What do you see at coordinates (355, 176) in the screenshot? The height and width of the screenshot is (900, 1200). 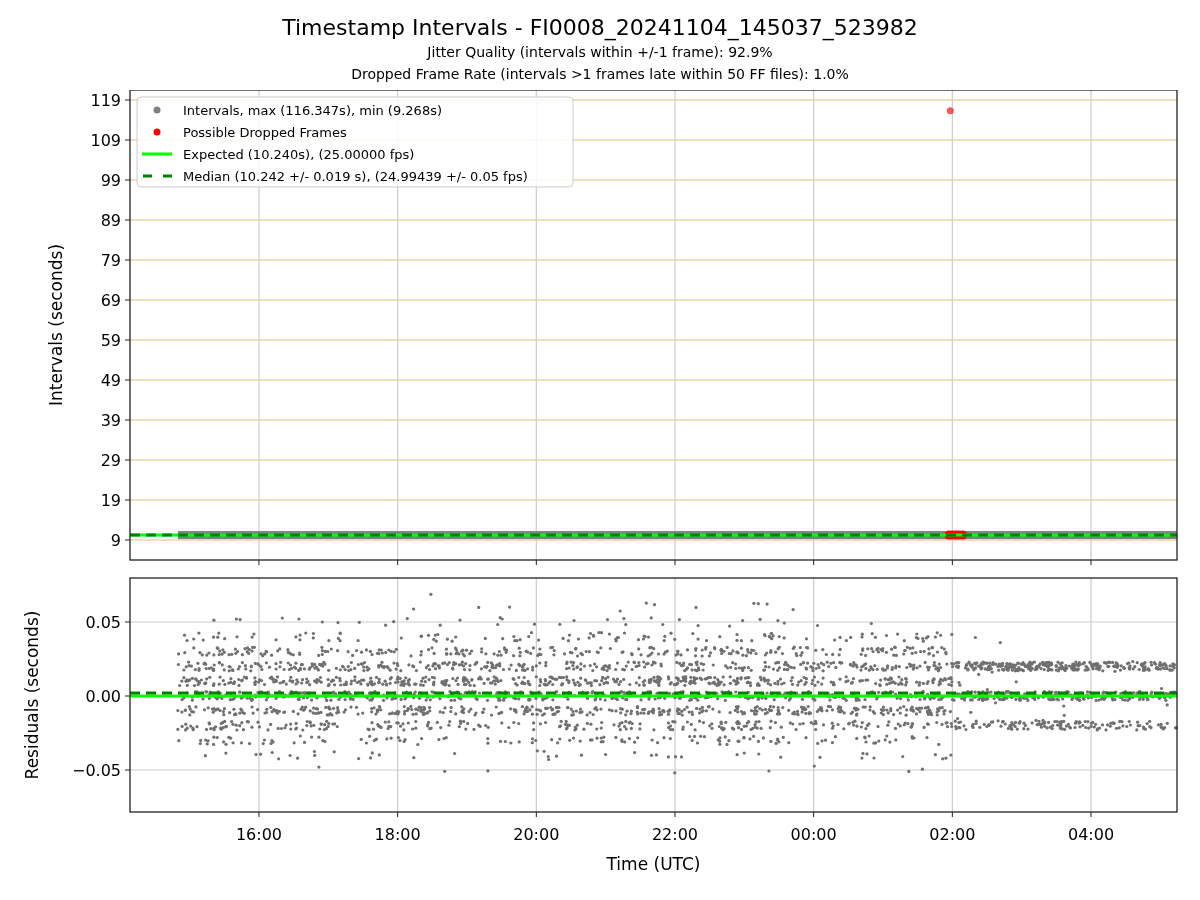 I see `legend-label: Median (10.242 +/- 0.019 s), (24.99439 +/- 0.05 fps)` at bounding box center [355, 176].